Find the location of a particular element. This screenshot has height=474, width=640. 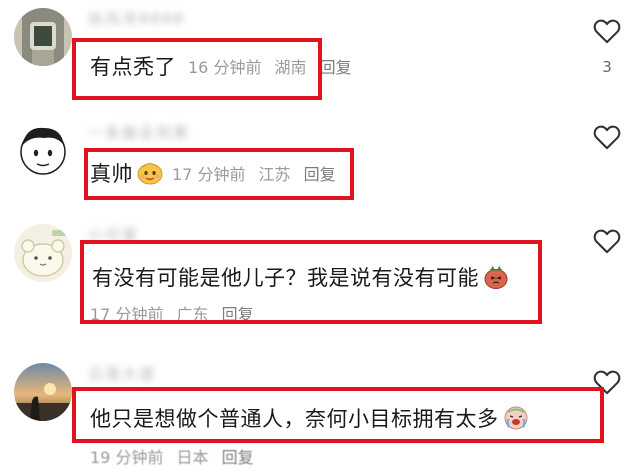

cartoon-face-icon is located at coordinates (43, 149).